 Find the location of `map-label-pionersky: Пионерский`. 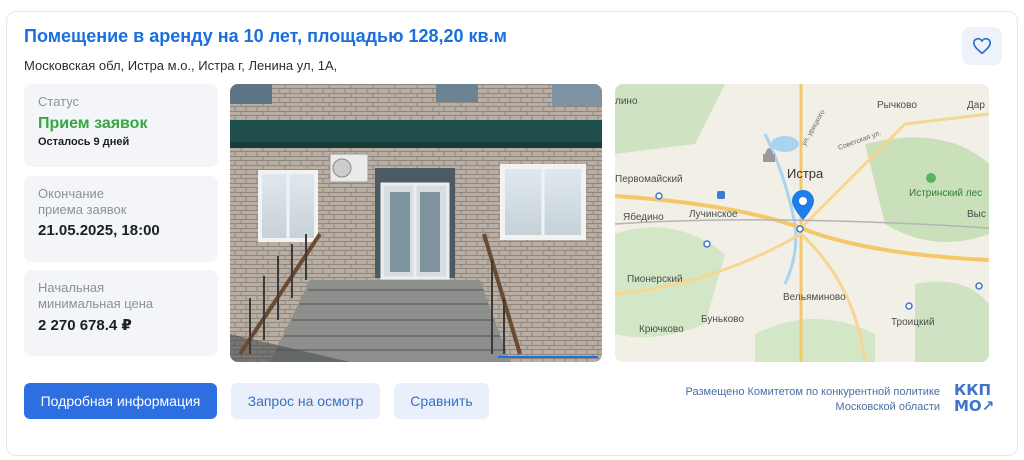

map-label-pionersky: Пионерский is located at coordinates (655, 279).